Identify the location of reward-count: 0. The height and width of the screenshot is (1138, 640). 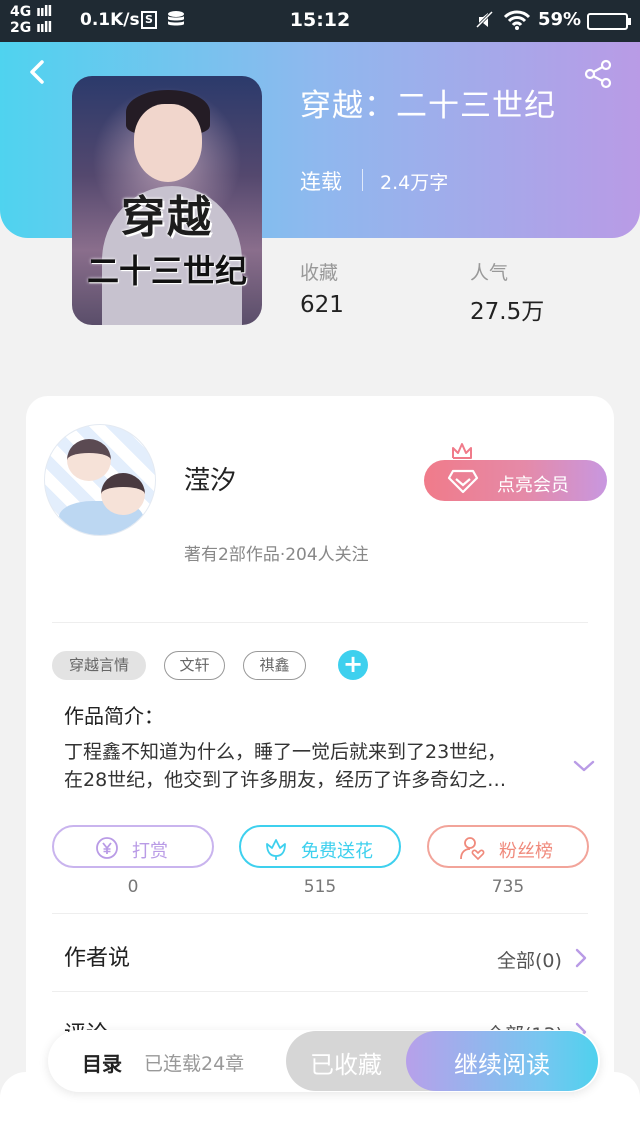
(133, 887).